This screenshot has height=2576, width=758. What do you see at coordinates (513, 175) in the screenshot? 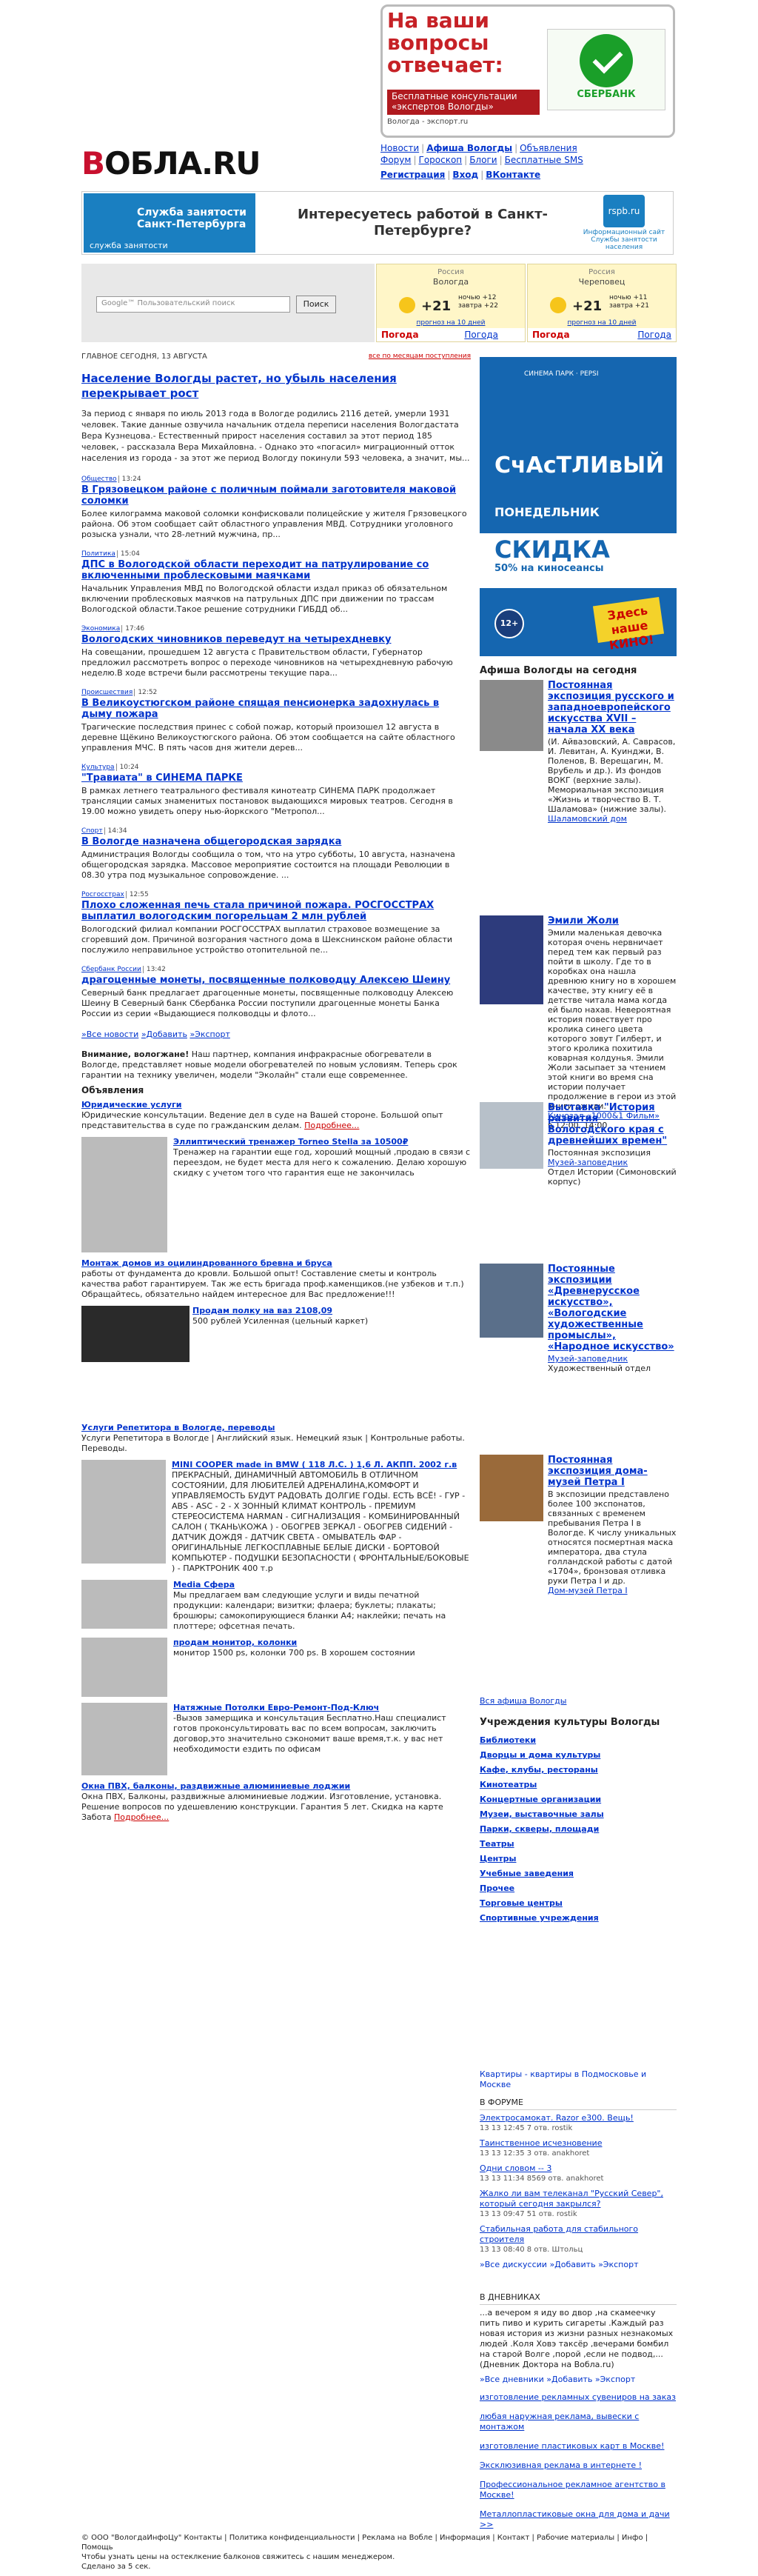
I see `nav-vk: ВКонтакте` at bounding box center [513, 175].